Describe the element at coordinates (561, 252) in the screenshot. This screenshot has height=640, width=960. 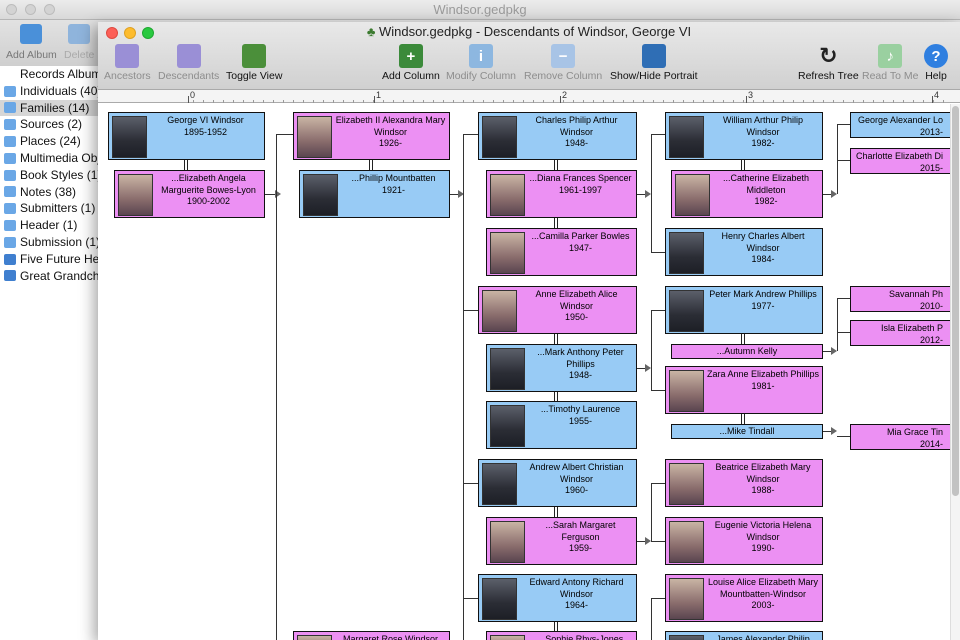
I see `person-card: ...Camilla Parker Bowles 1947-` at that location.